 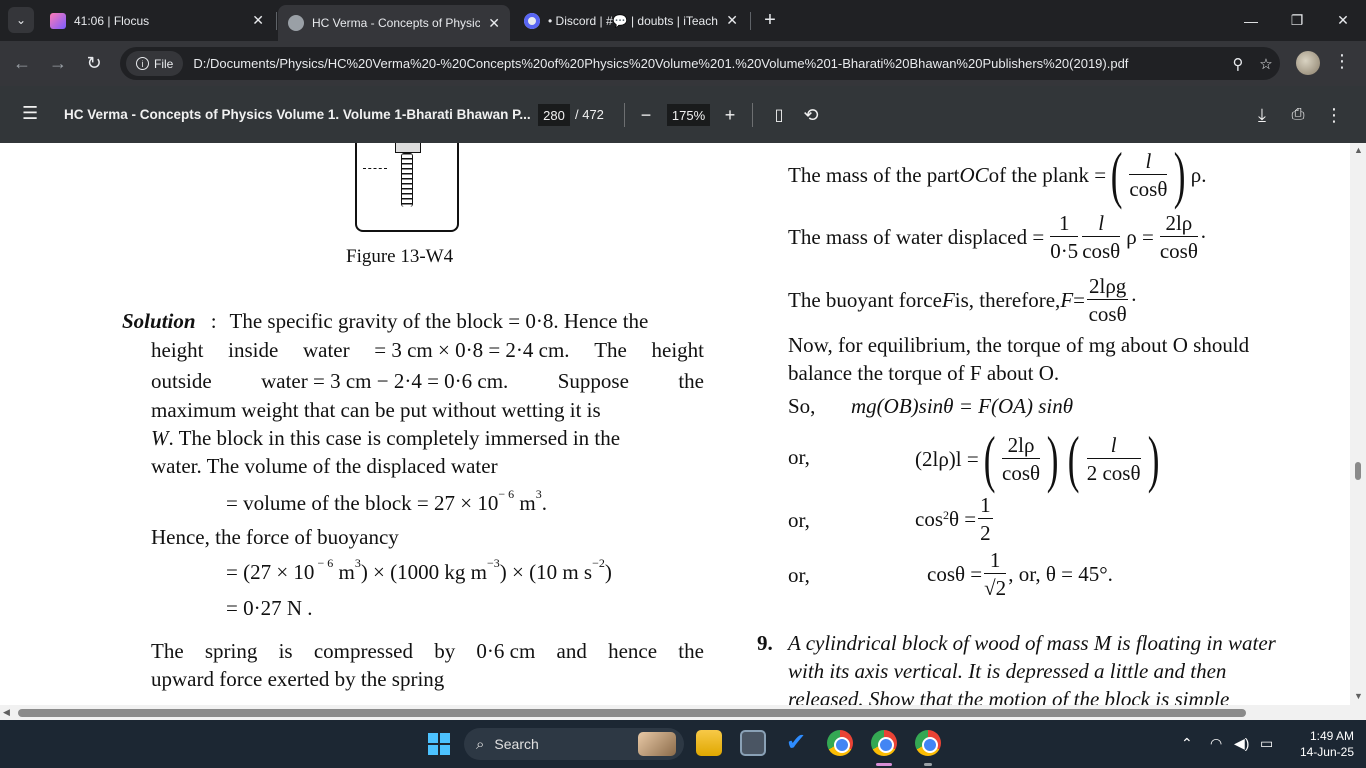 I want to click on text: ) × (1000 kg m, so click(x=423, y=572).